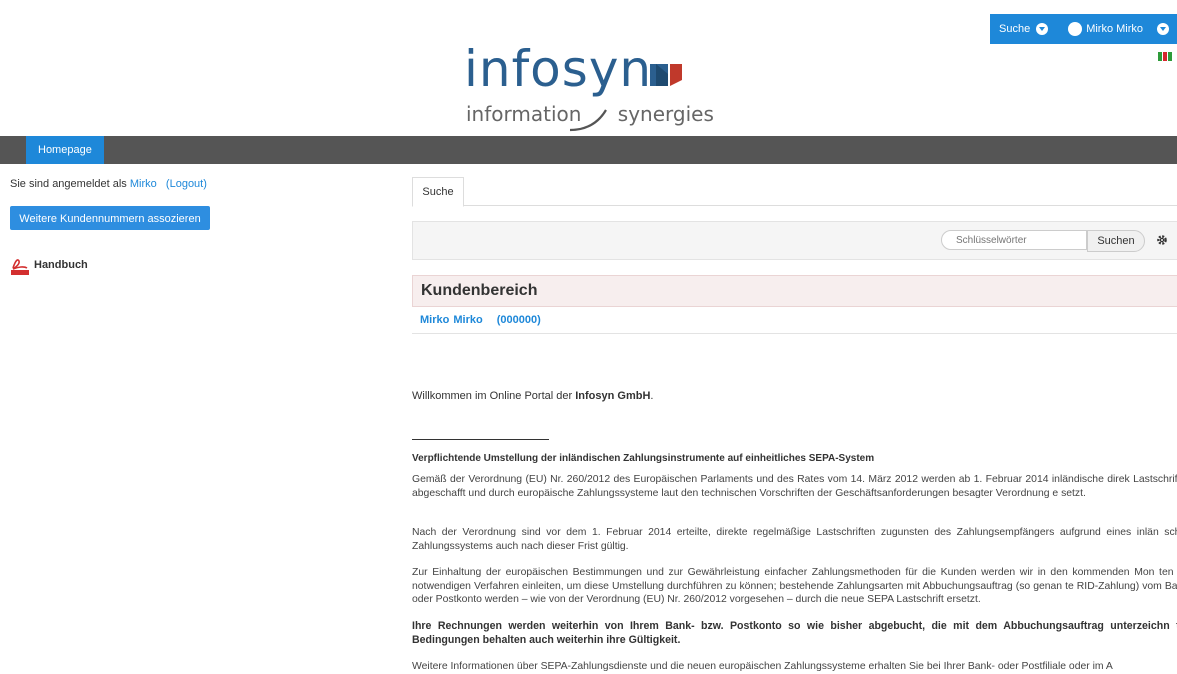  I want to click on nav-item-homepage: Homepage, so click(65, 150).